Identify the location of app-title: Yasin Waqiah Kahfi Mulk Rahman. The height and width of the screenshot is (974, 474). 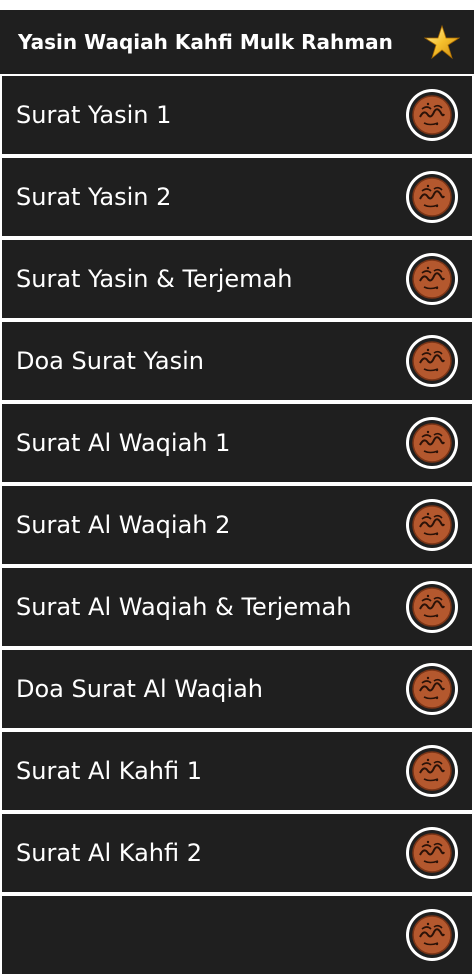
(205, 42).